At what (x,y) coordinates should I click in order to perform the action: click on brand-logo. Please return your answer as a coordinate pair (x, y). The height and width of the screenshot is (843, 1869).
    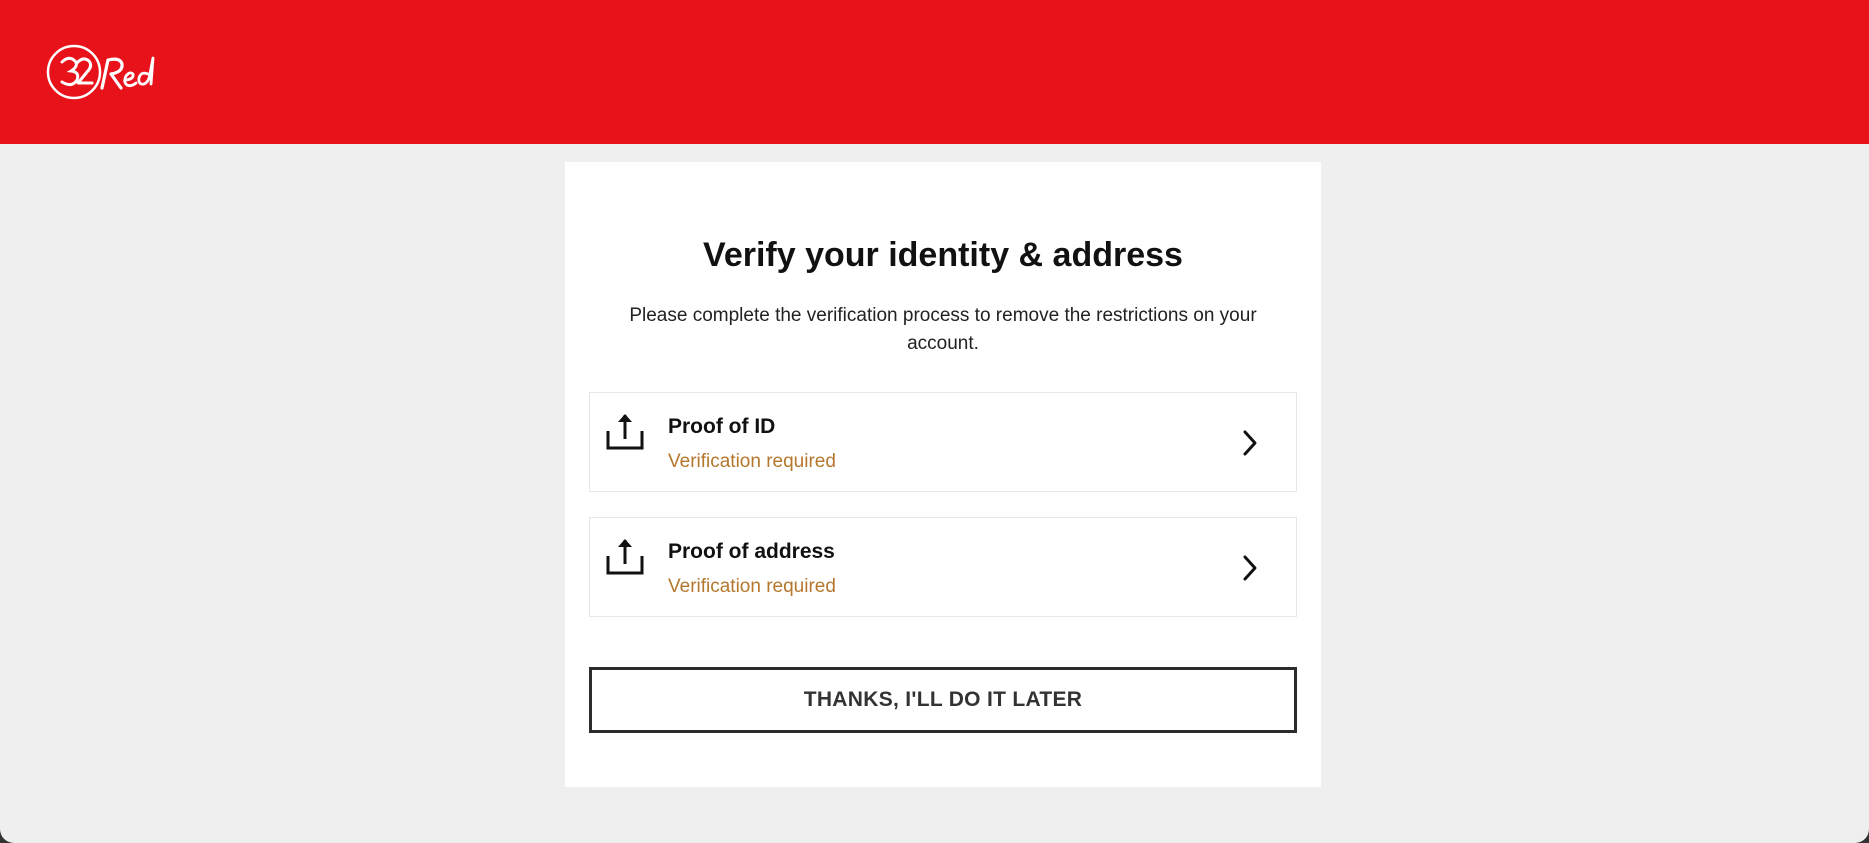
    Looking at the image, I should click on (107, 72).